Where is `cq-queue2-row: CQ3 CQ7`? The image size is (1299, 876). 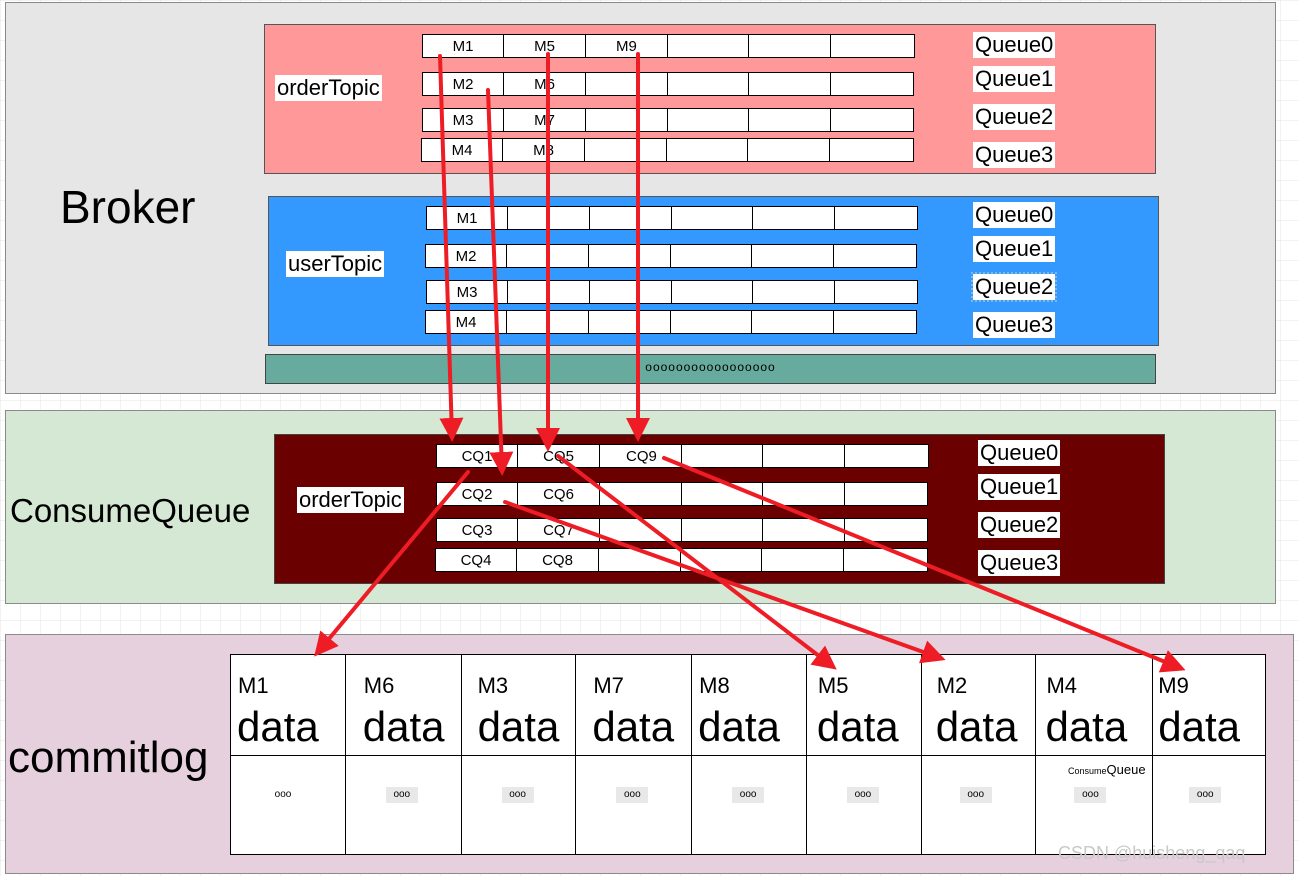
cq-queue2-row: CQ3 CQ7 is located at coordinates (682, 530).